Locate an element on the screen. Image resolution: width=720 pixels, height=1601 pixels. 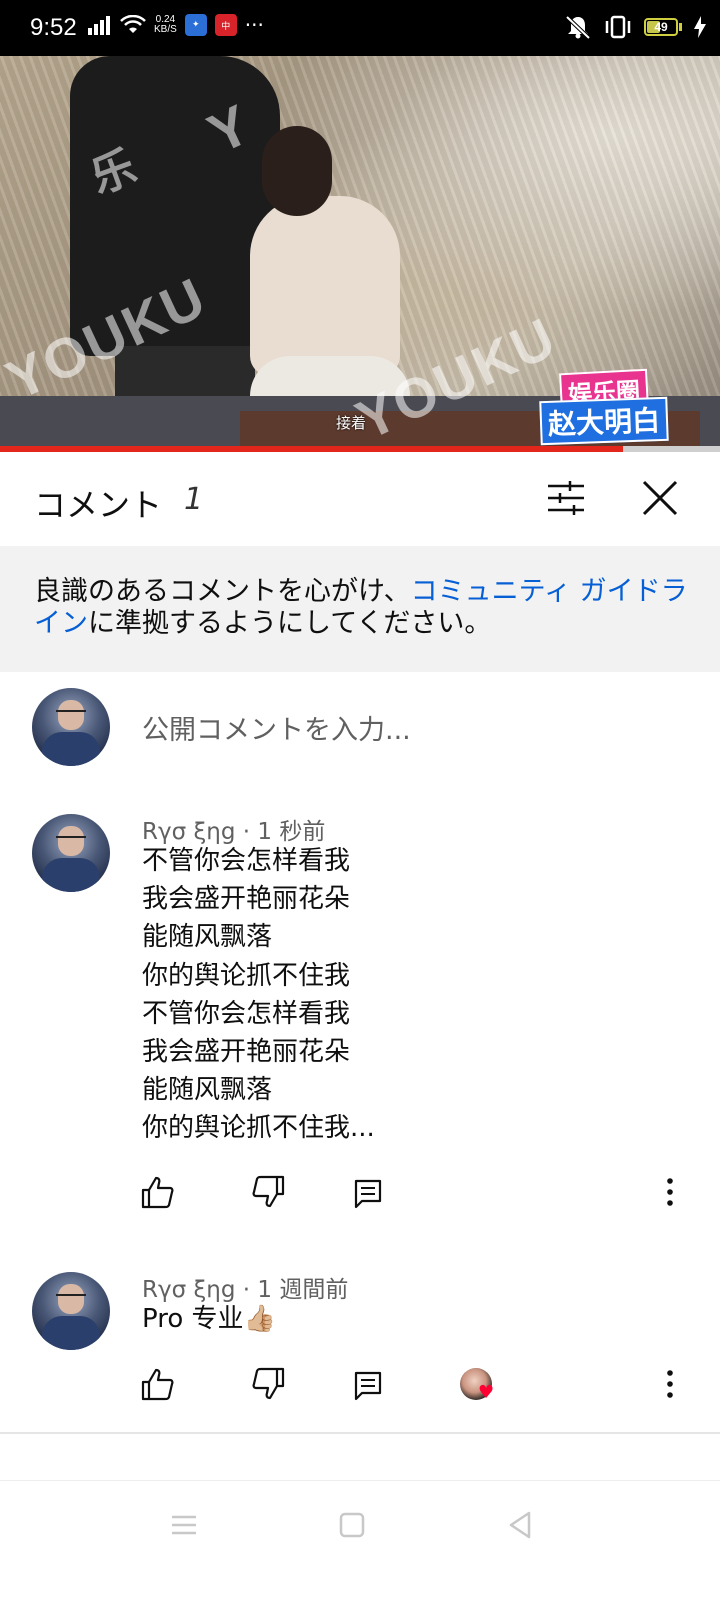
channel-logo: 娱乐圈 赵大明白 is located at coordinates (606, 407).